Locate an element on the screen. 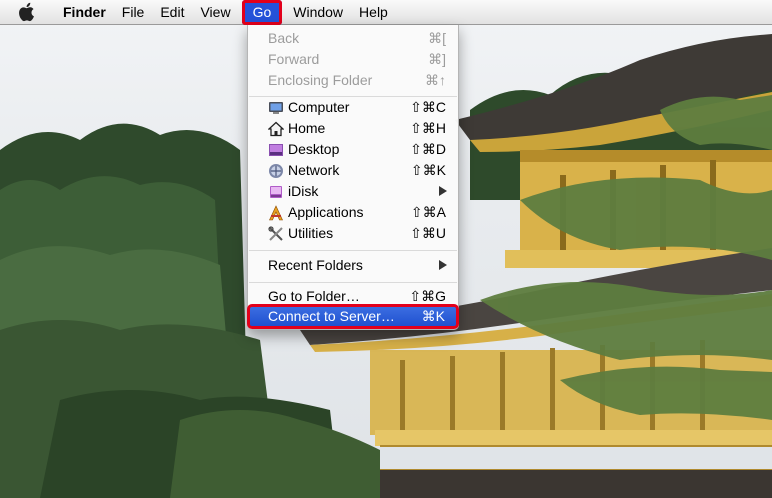  menu-item-label: Applications is located at coordinates (326, 212).